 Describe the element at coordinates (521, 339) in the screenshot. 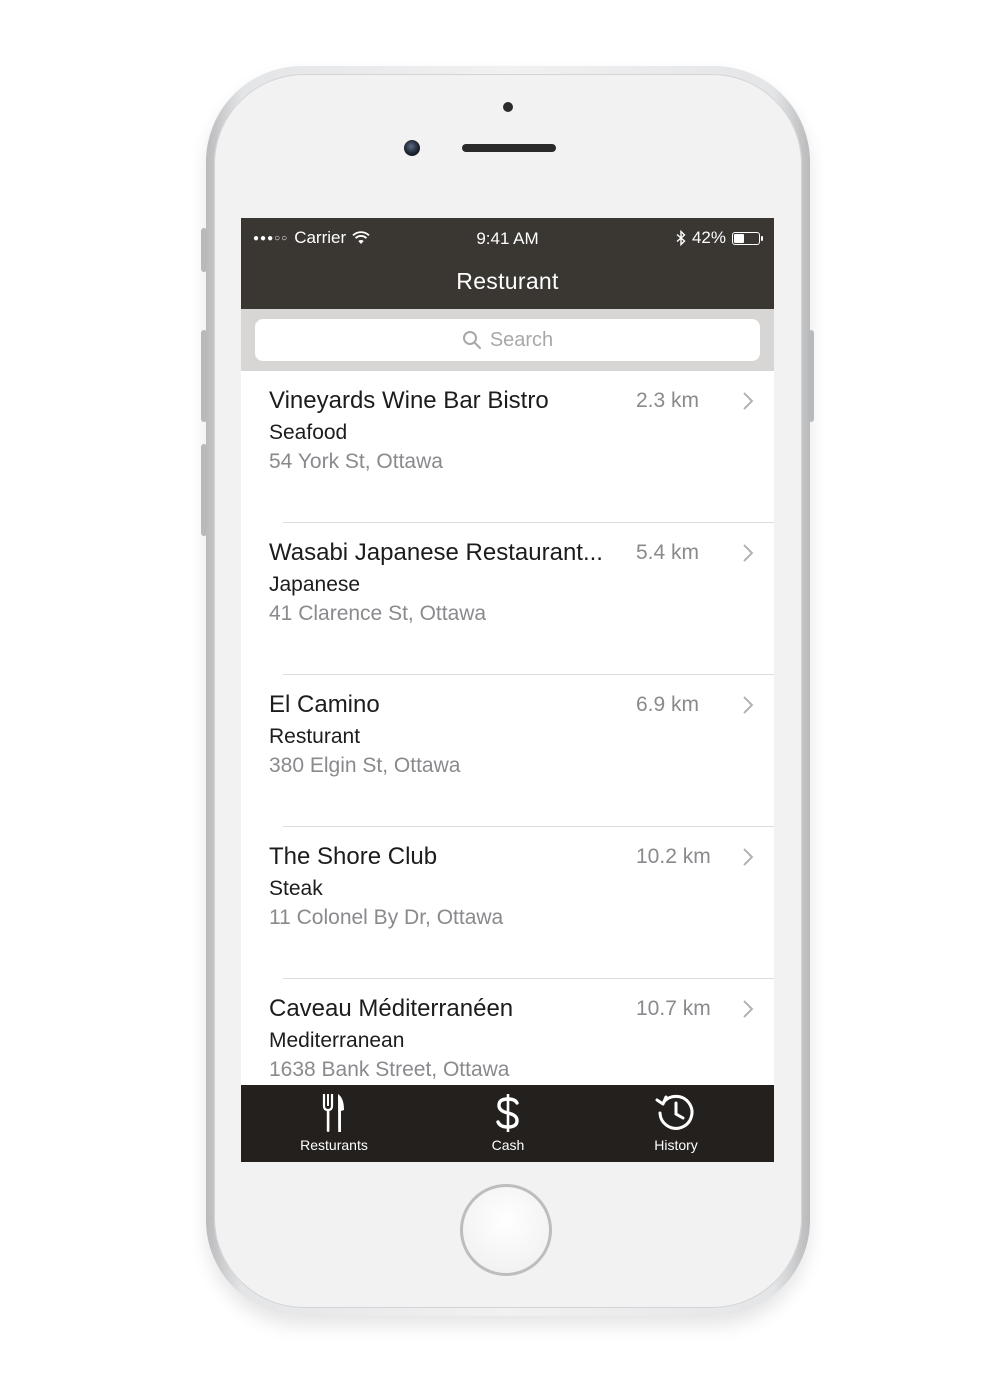

I see `search-placeholder: Search` at that location.